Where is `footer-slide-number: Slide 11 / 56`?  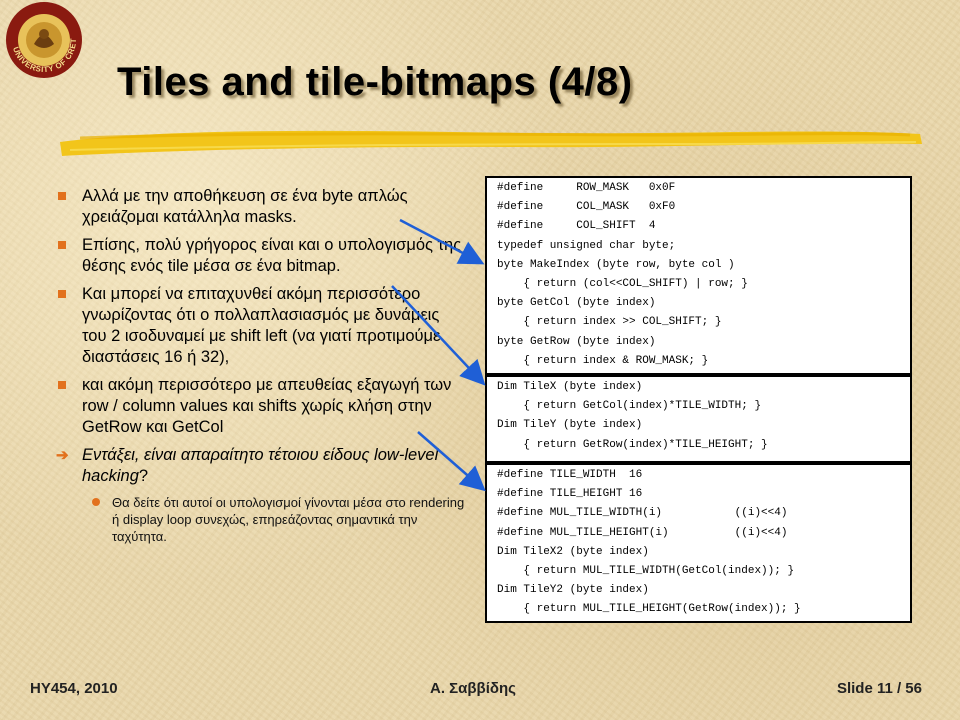
footer-slide-number: Slide 11 / 56 is located at coordinates (879, 688).